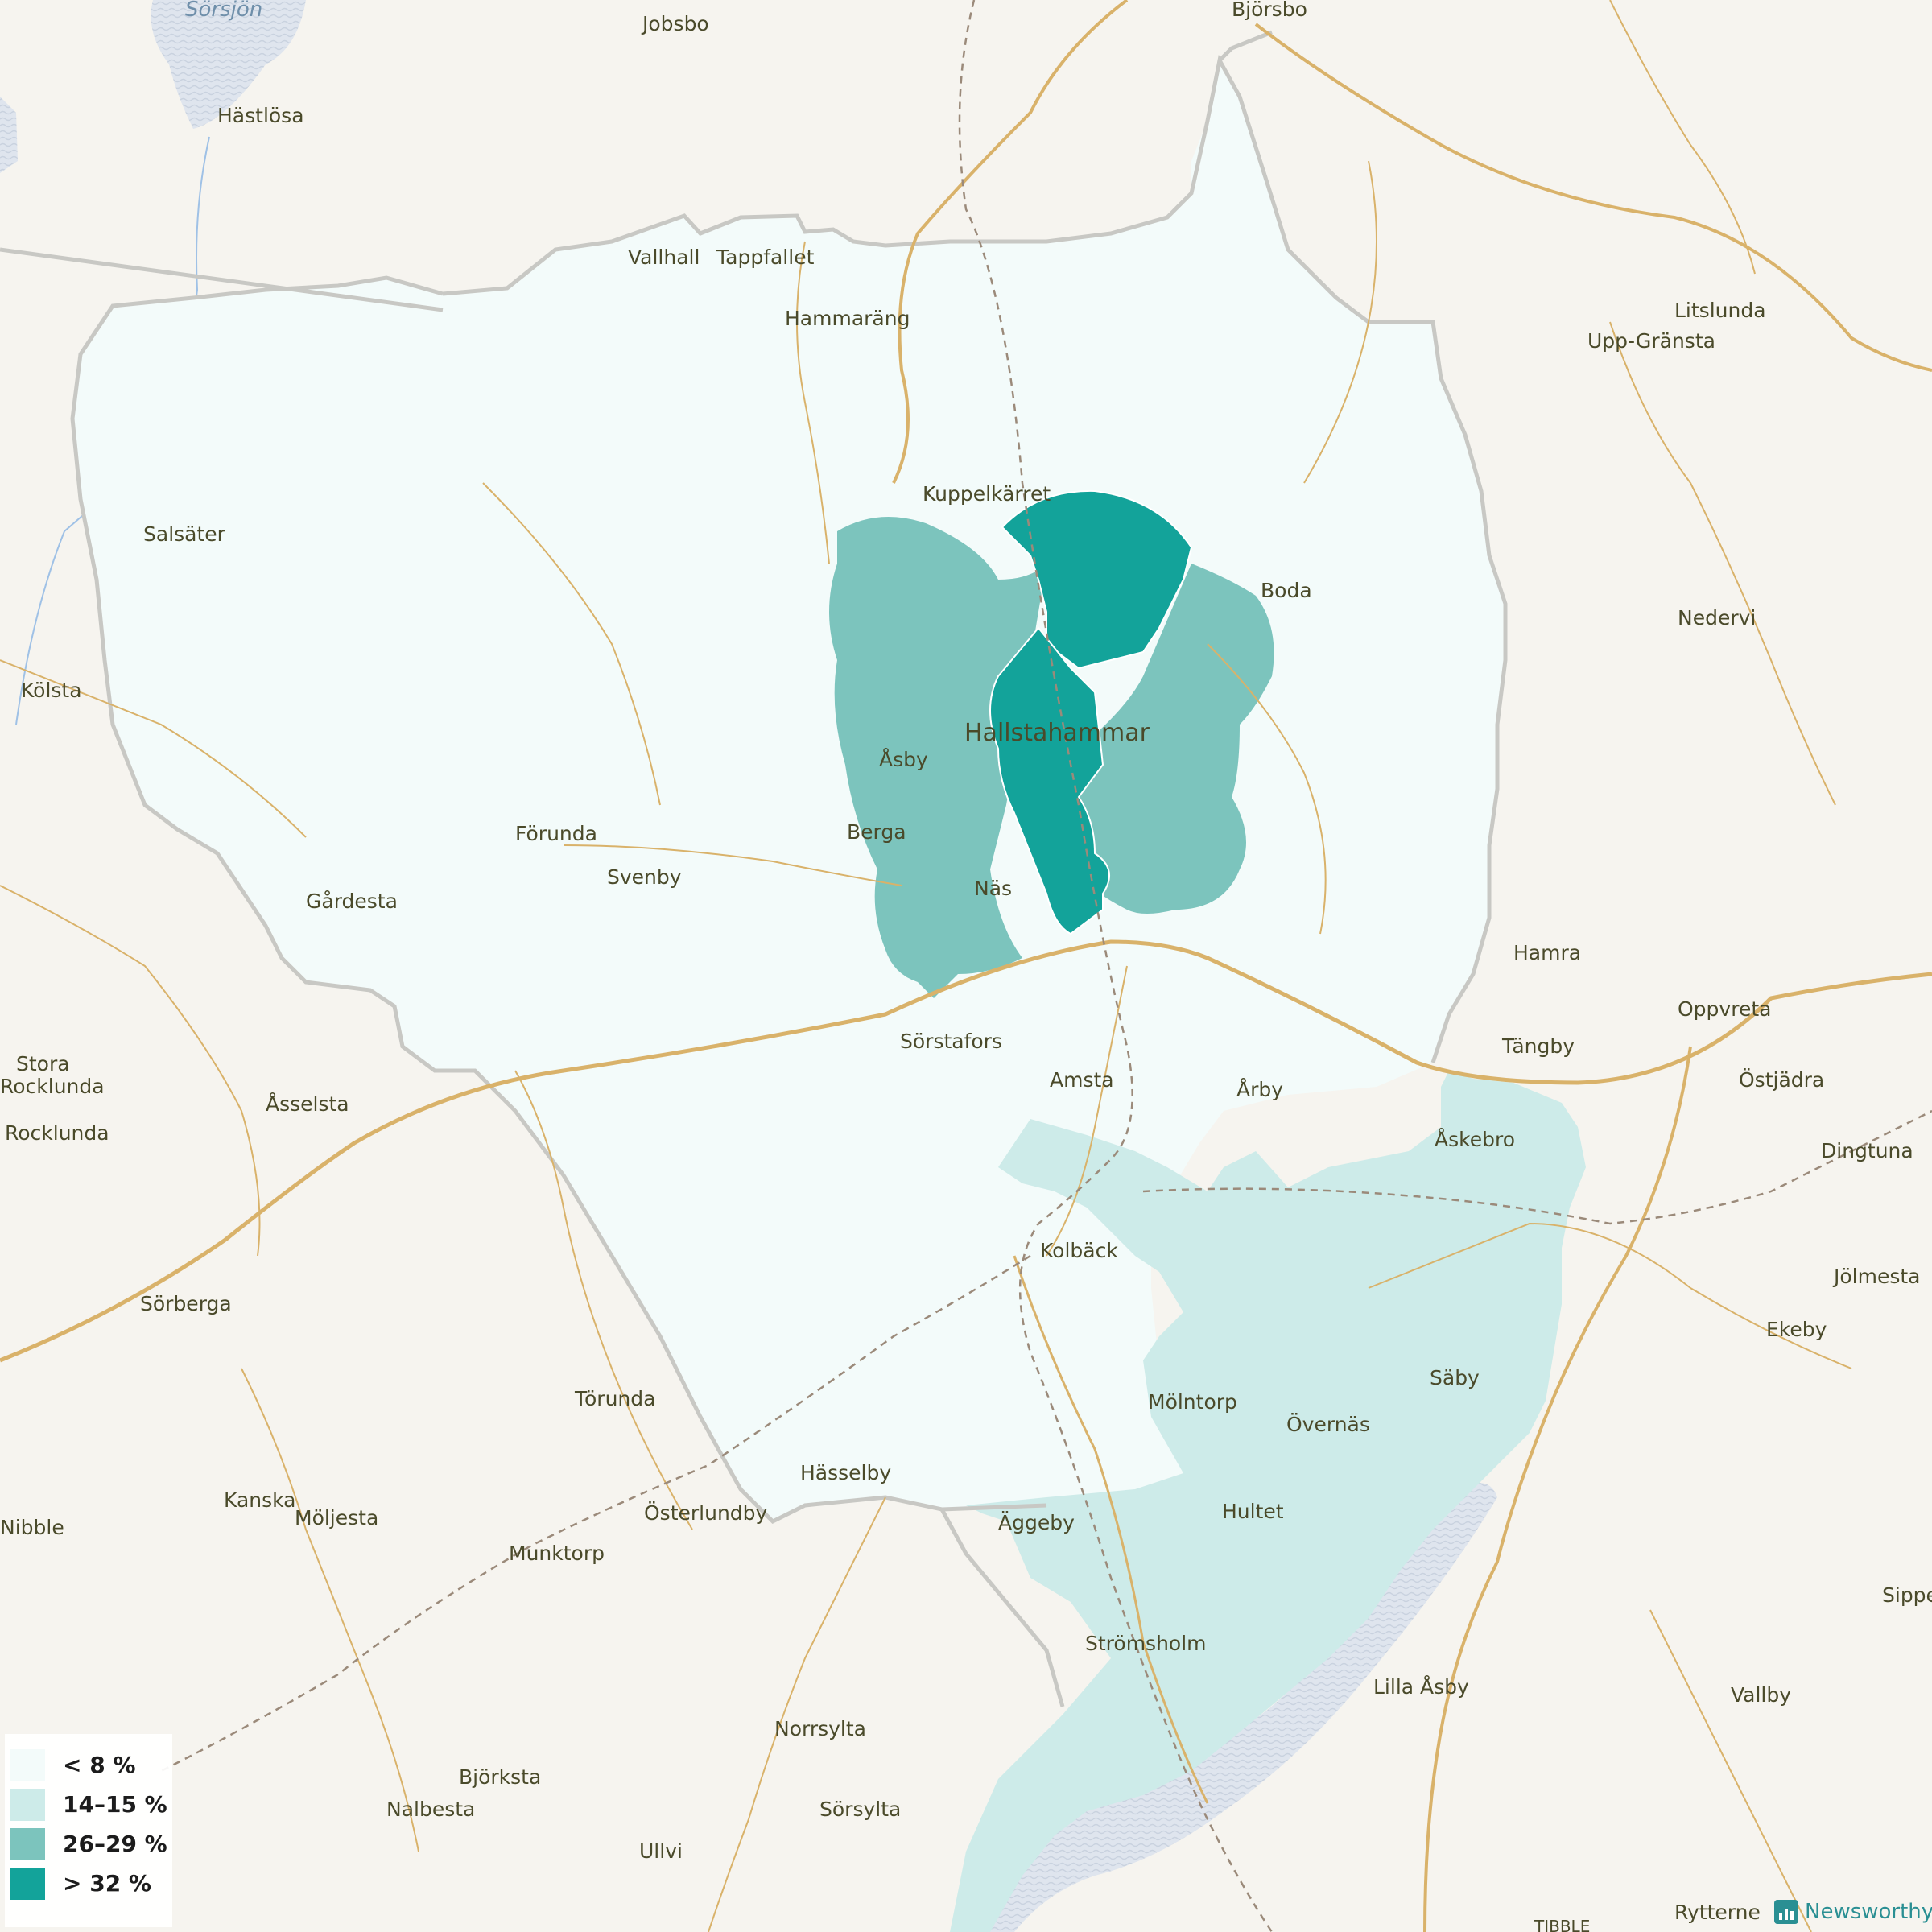  What do you see at coordinates (115, 1804) in the screenshot?
I see `legend-label-14-15: 14–15 %` at bounding box center [115, 1804].